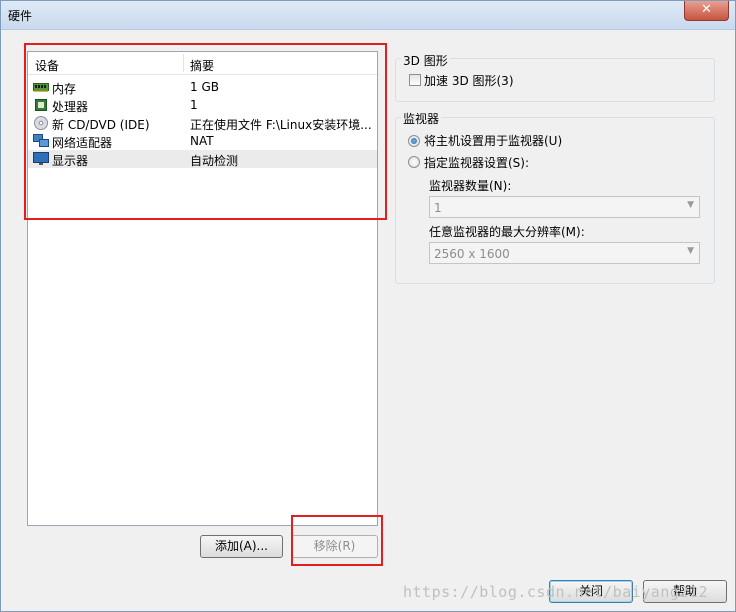 This screenshot has width=736, height=612. What do you see at coordinates (421, 118) in the screenshot?
I see `monitor-group-title: 监视器` at bounding box center [421, 118].